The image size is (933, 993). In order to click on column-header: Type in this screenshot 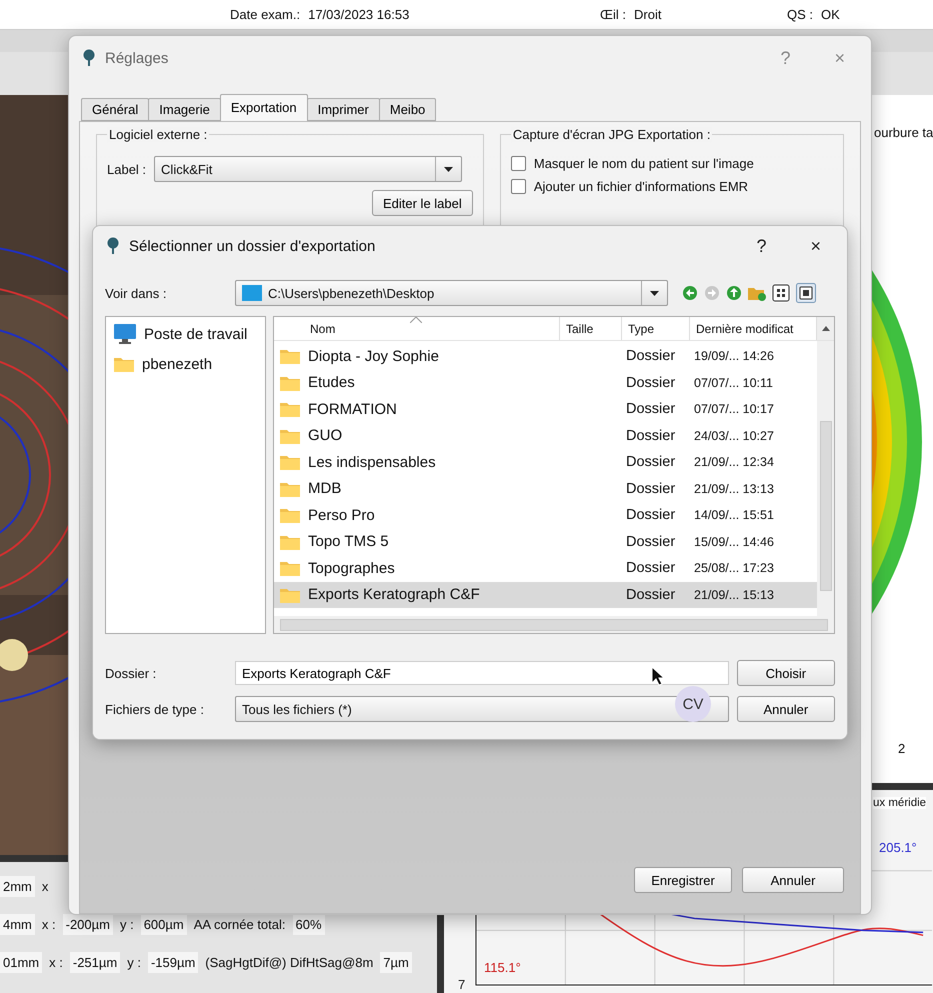, I will do `click(656, 328)`.